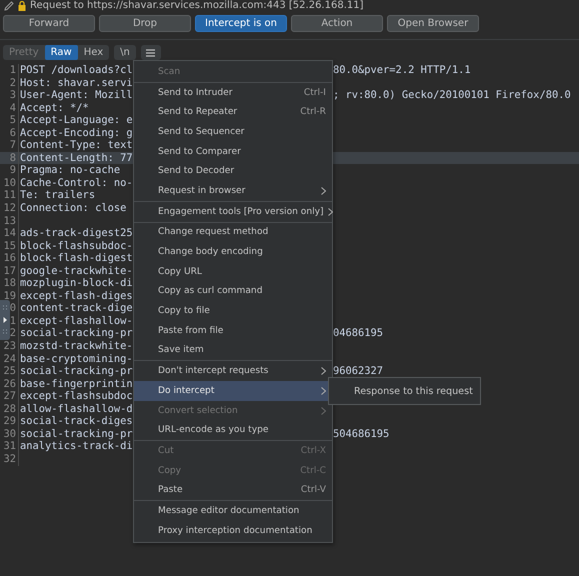 This screenshot has height=576, width=579. What do you see at coordinates (22, 6) in the screenshot?
I see `lock-icon` at bounding box center [22, 6].